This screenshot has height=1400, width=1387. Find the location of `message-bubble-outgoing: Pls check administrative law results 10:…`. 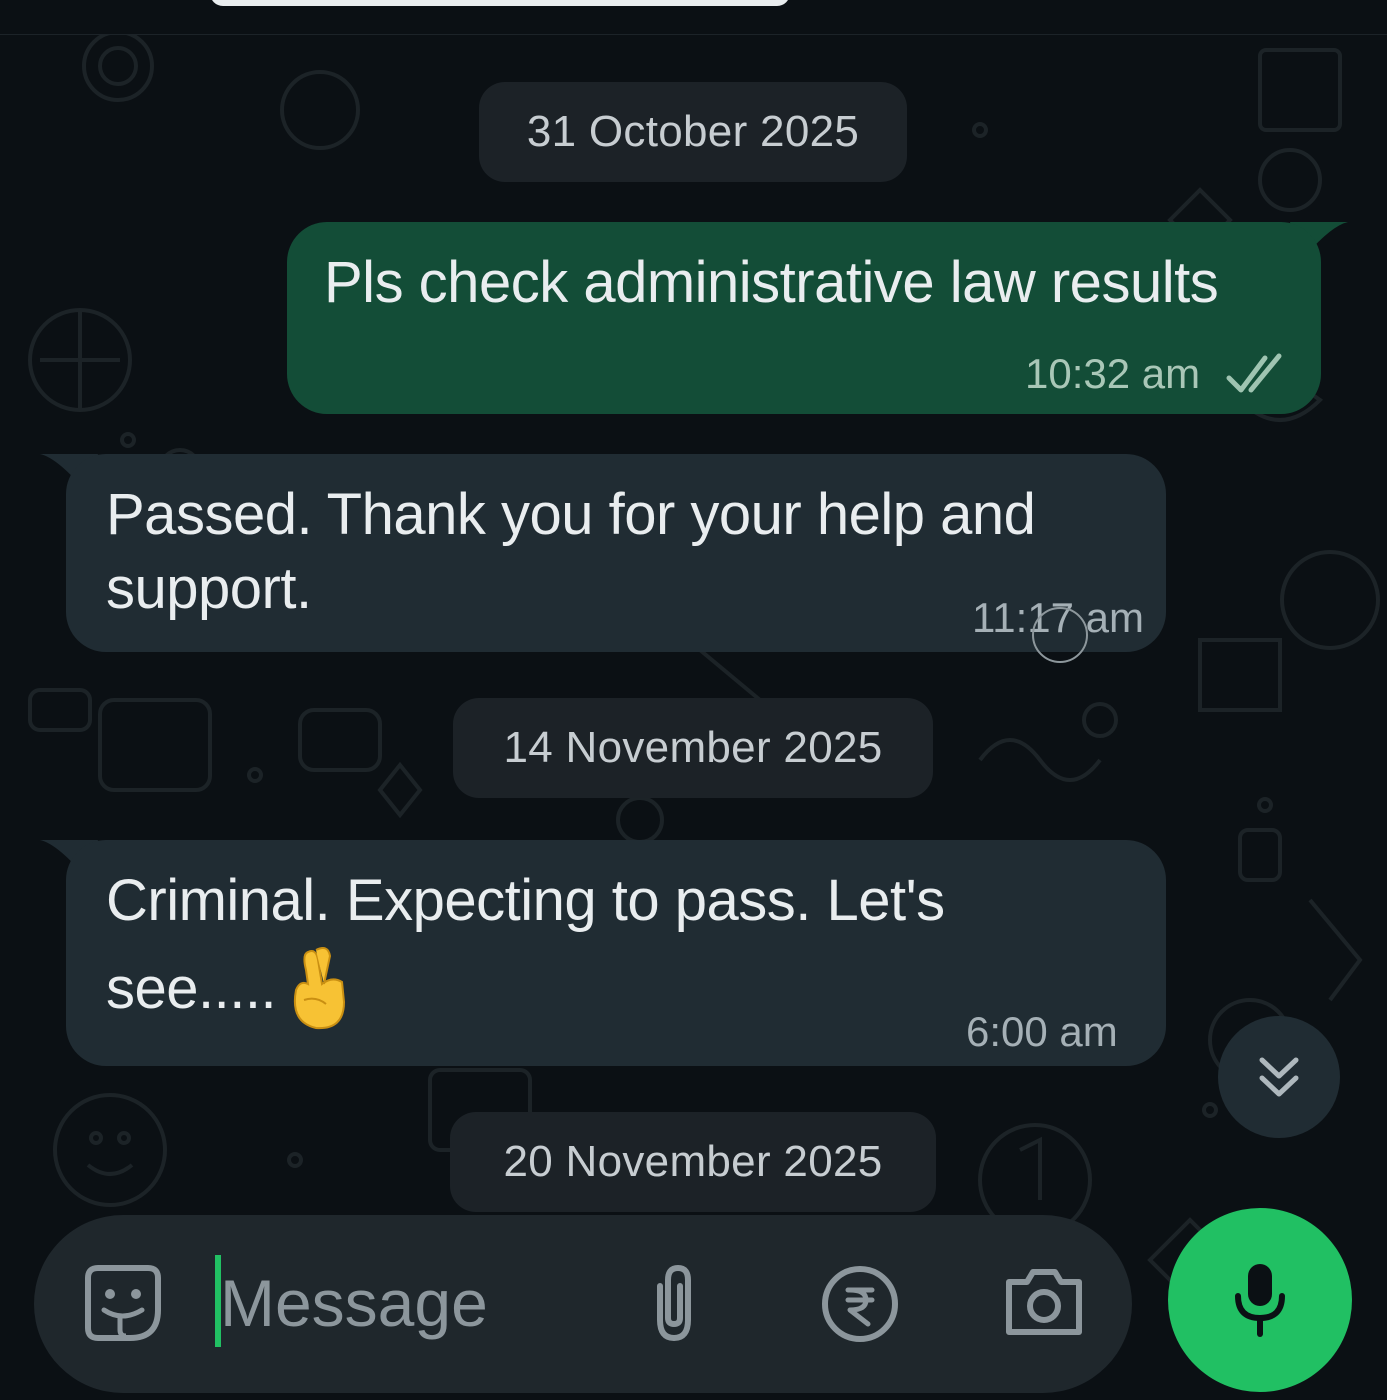

message-bubble-outgoing: Pls check administrative law results 10:… is located at coordinates (804, 318).